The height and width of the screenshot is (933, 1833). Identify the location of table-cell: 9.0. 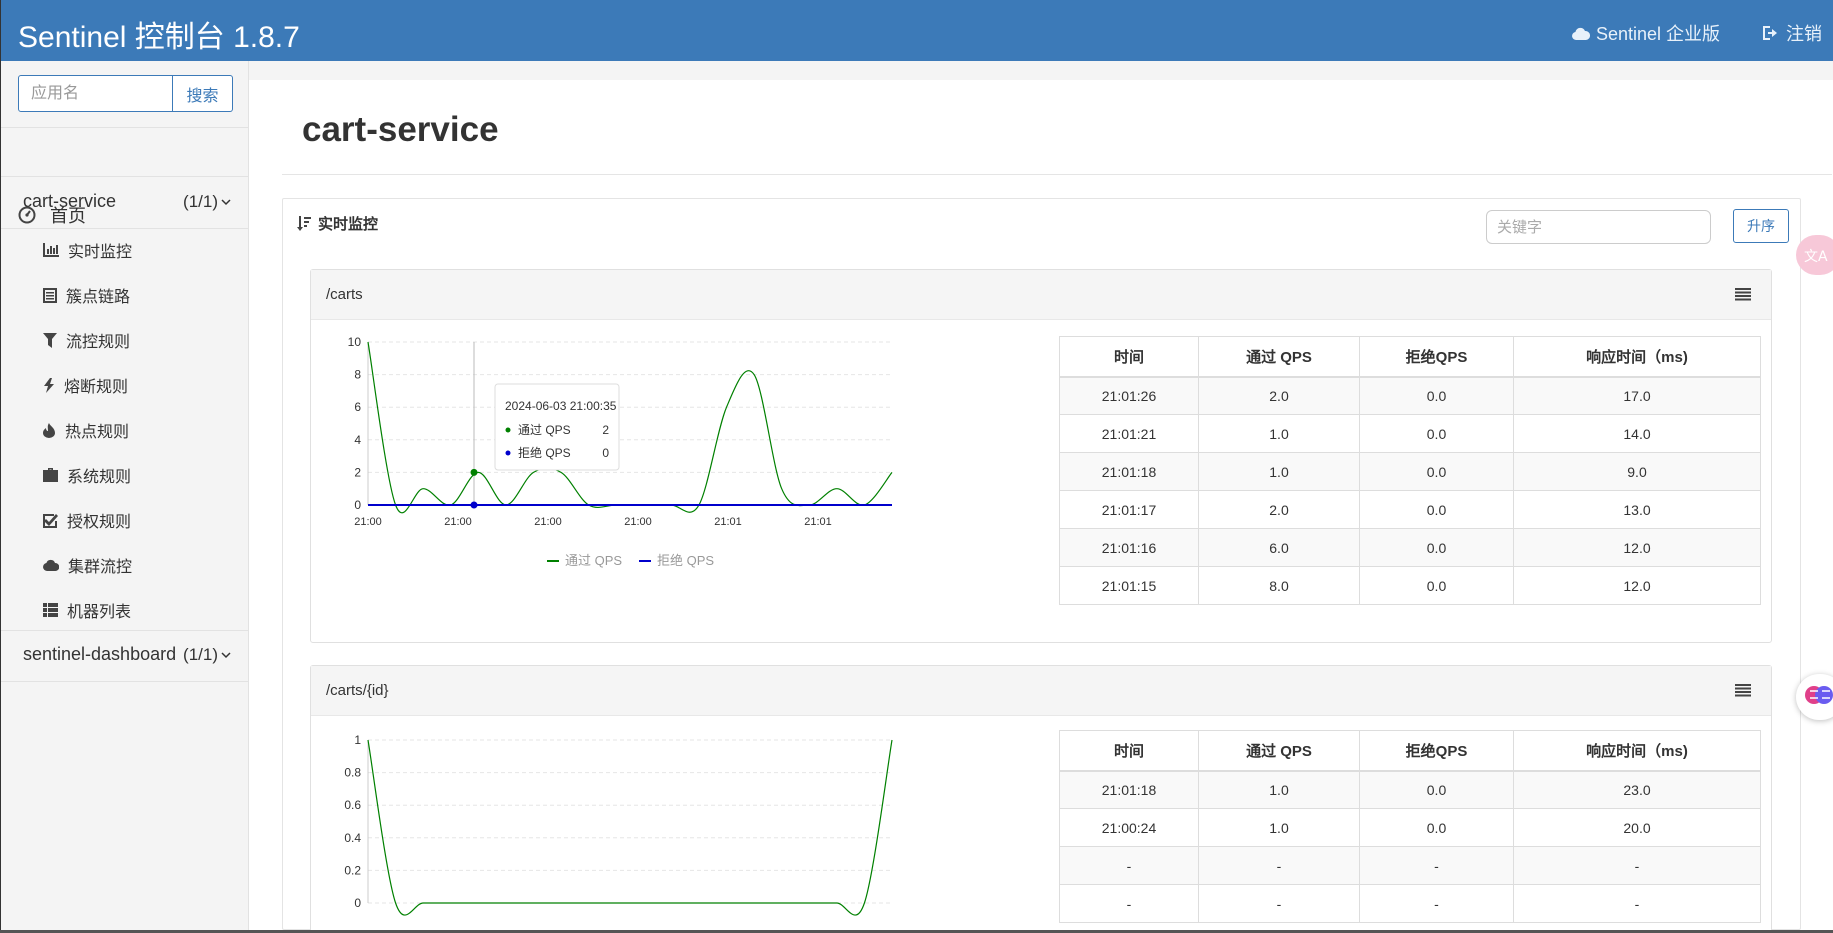
(1637, 471).